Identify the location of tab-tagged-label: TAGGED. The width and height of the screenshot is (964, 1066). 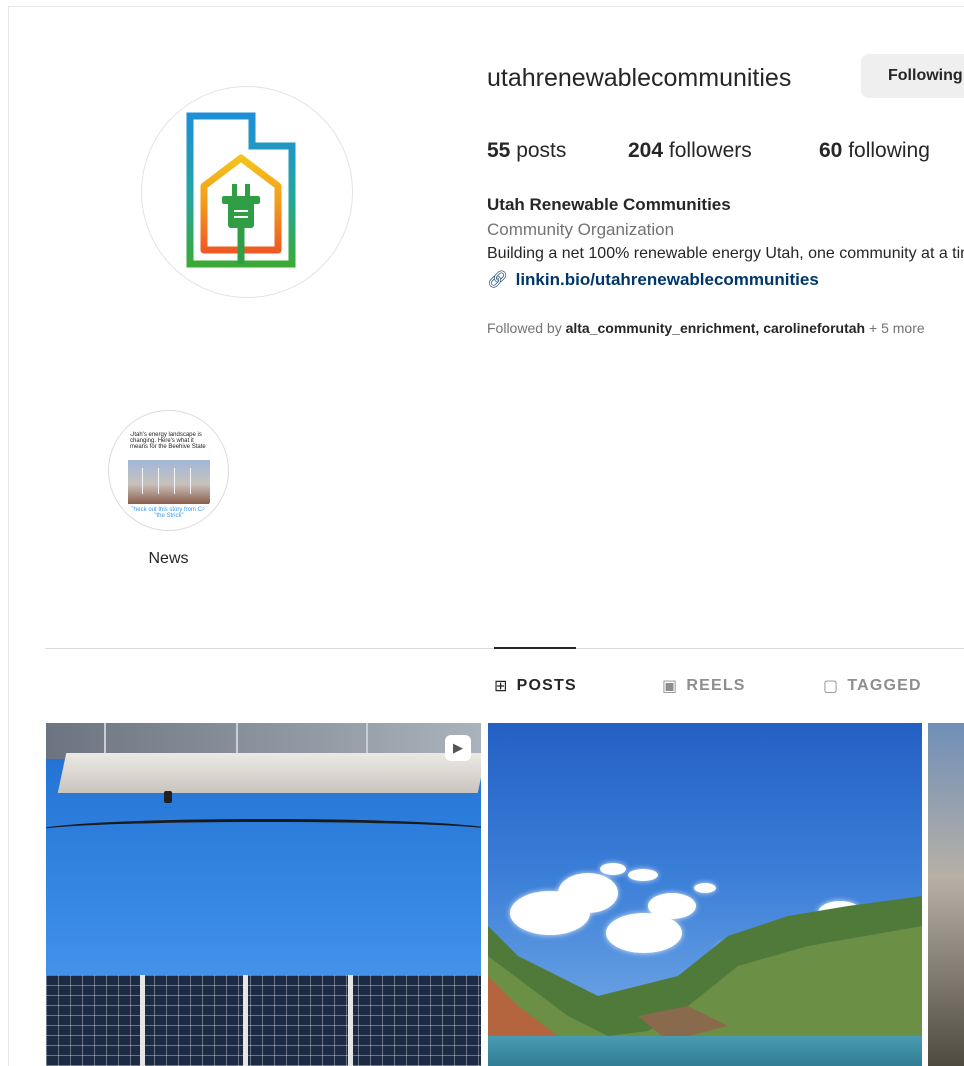
(884, 685).